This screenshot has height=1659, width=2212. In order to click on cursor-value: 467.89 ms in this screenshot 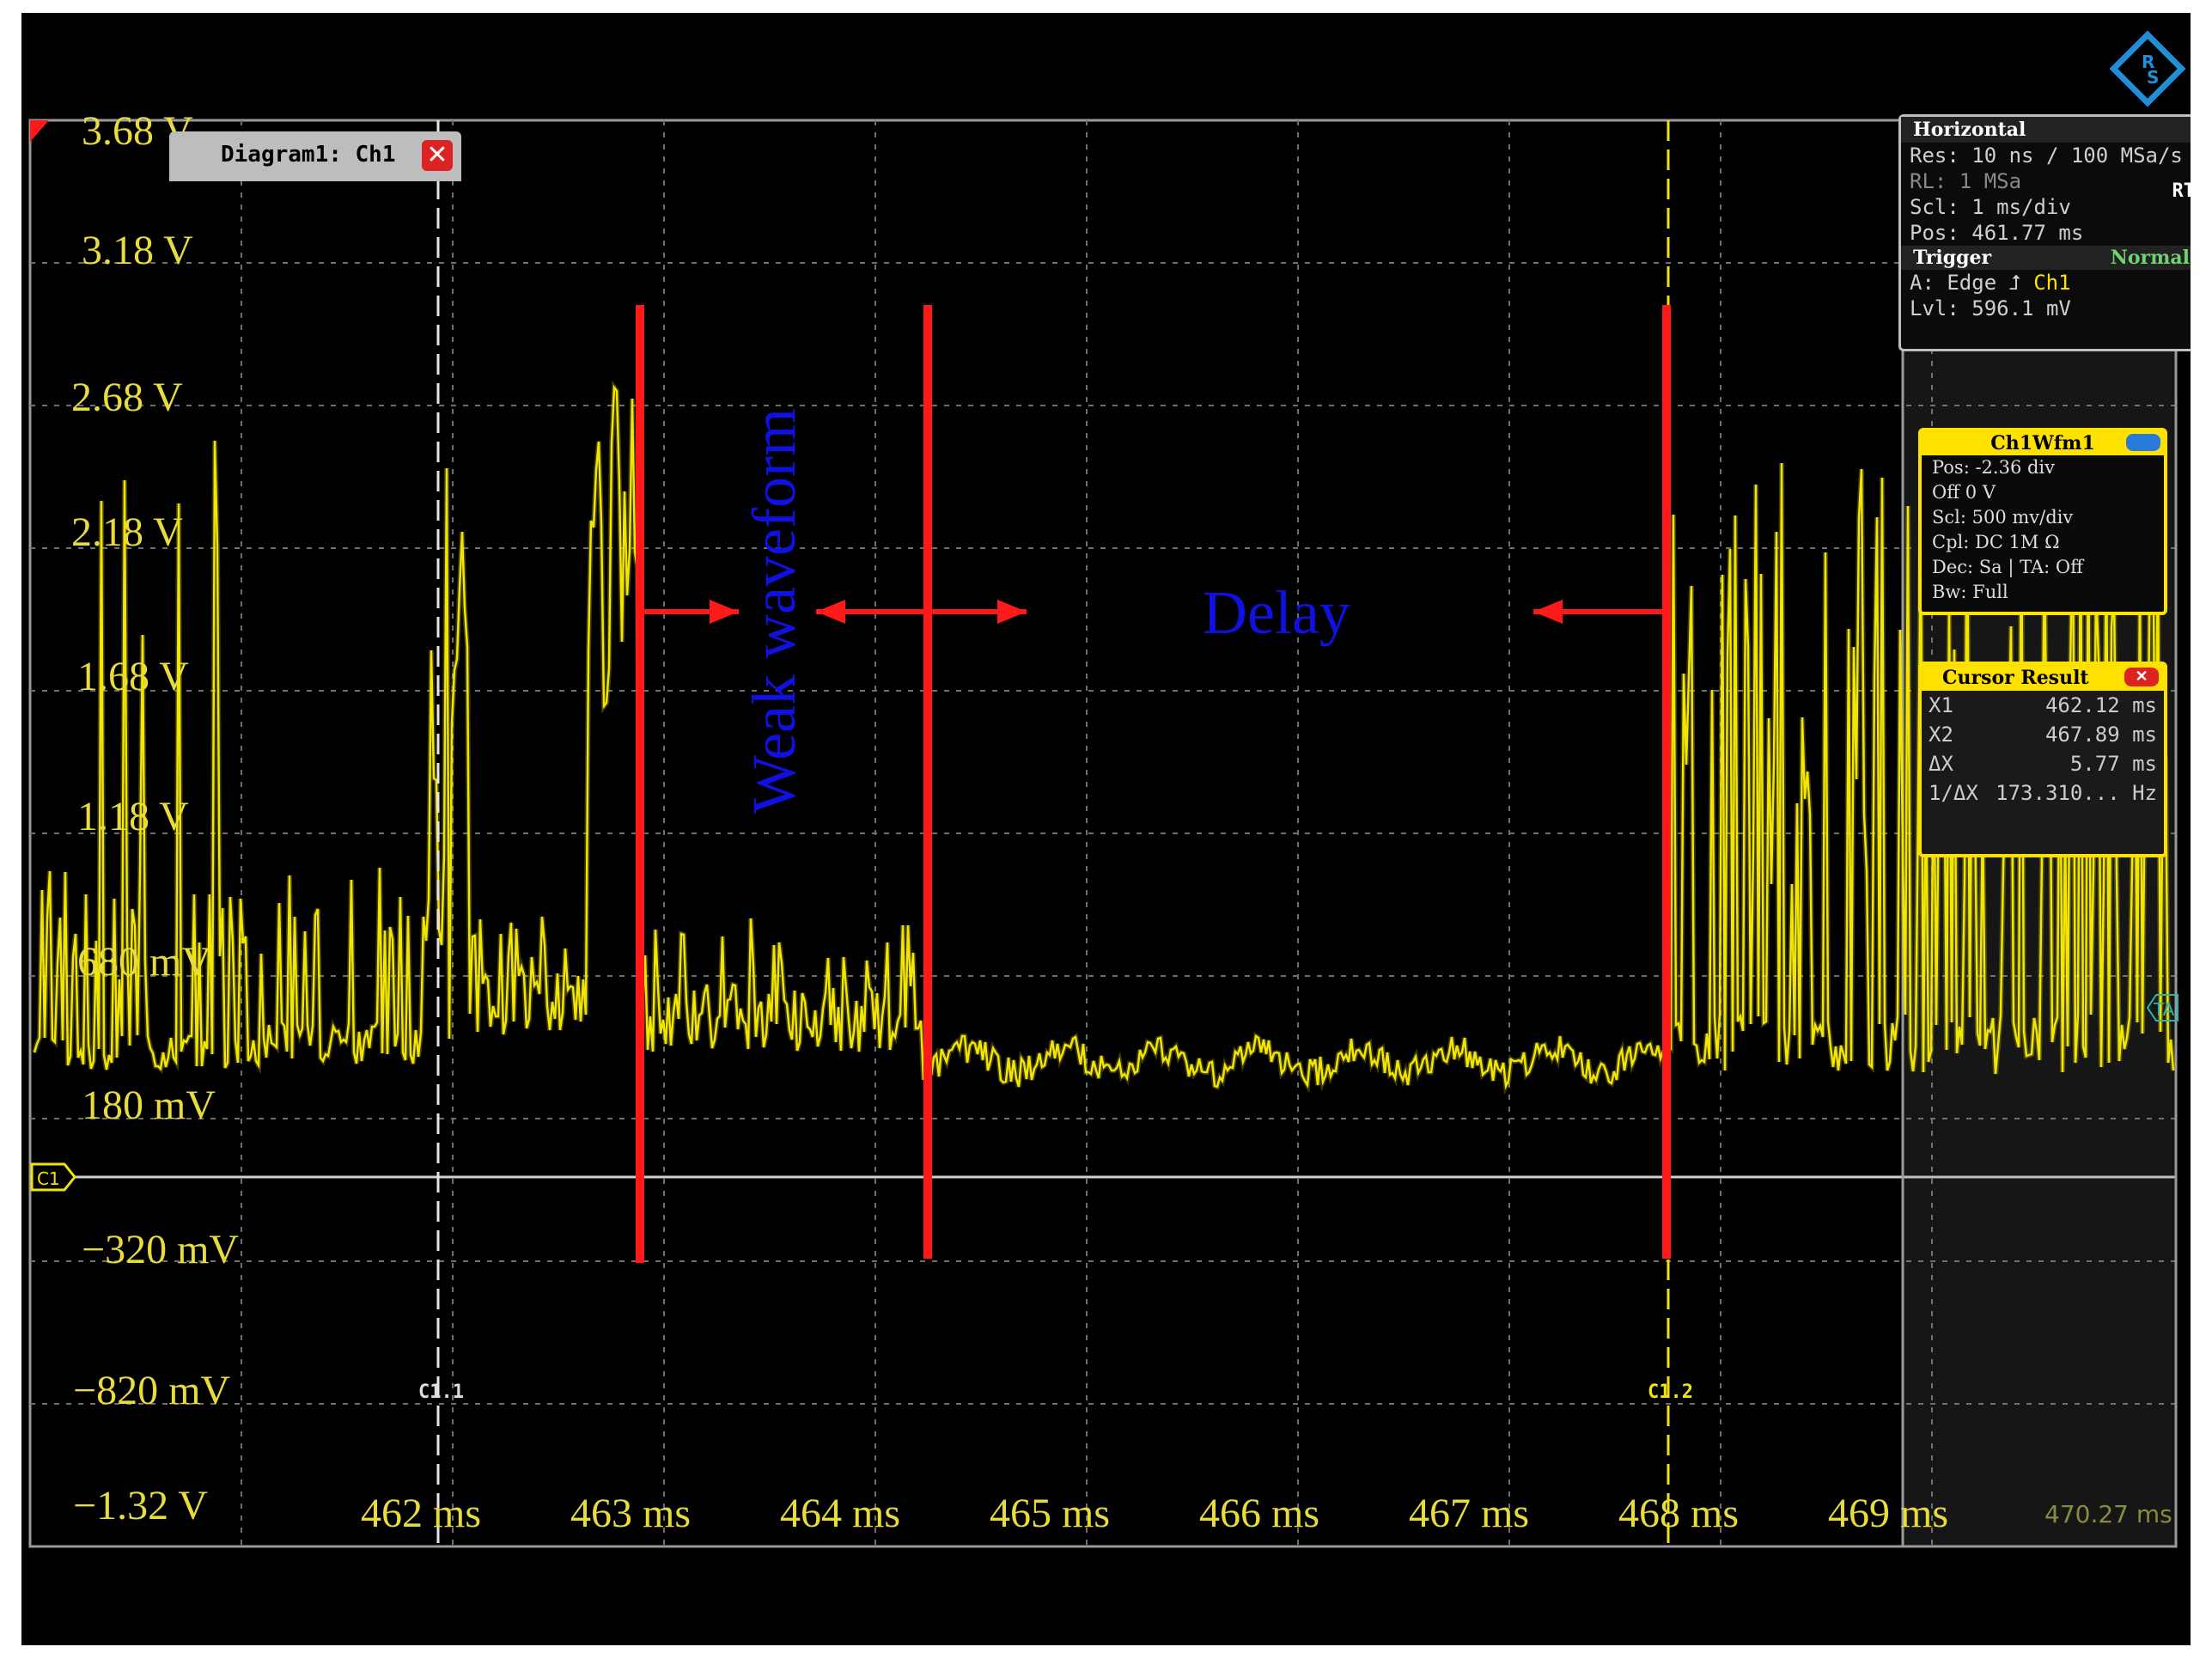, I will do `click(2100, 735)`.